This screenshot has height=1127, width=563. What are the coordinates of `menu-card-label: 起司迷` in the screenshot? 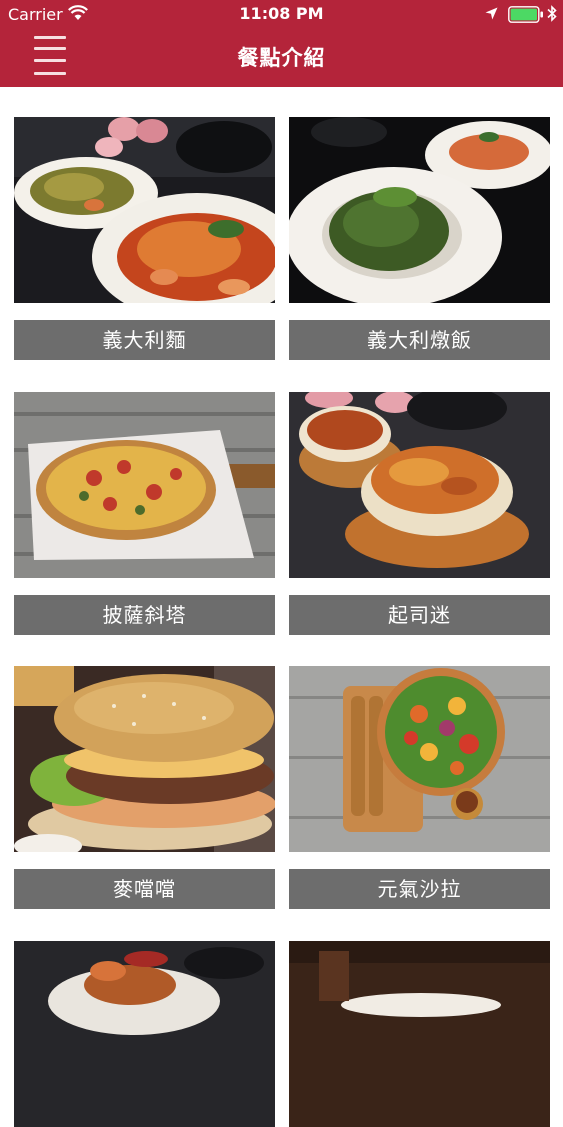 It's located at (419, 615).